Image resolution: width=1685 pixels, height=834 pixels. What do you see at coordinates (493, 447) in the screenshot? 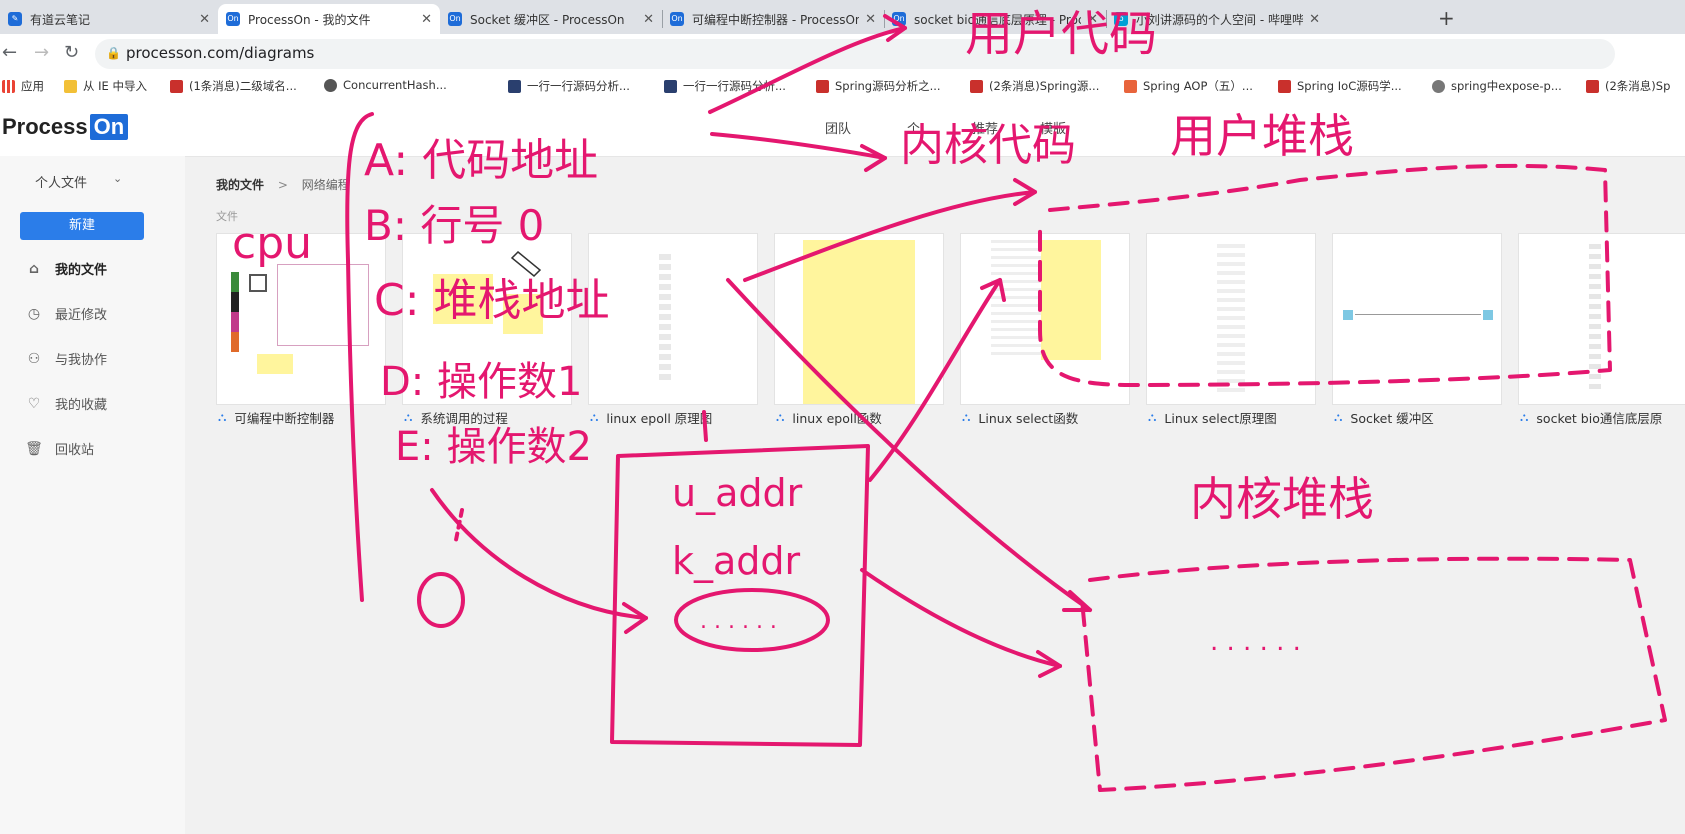
I see `label-line-e: E: 操作数2` at bounding box center [493, 447].